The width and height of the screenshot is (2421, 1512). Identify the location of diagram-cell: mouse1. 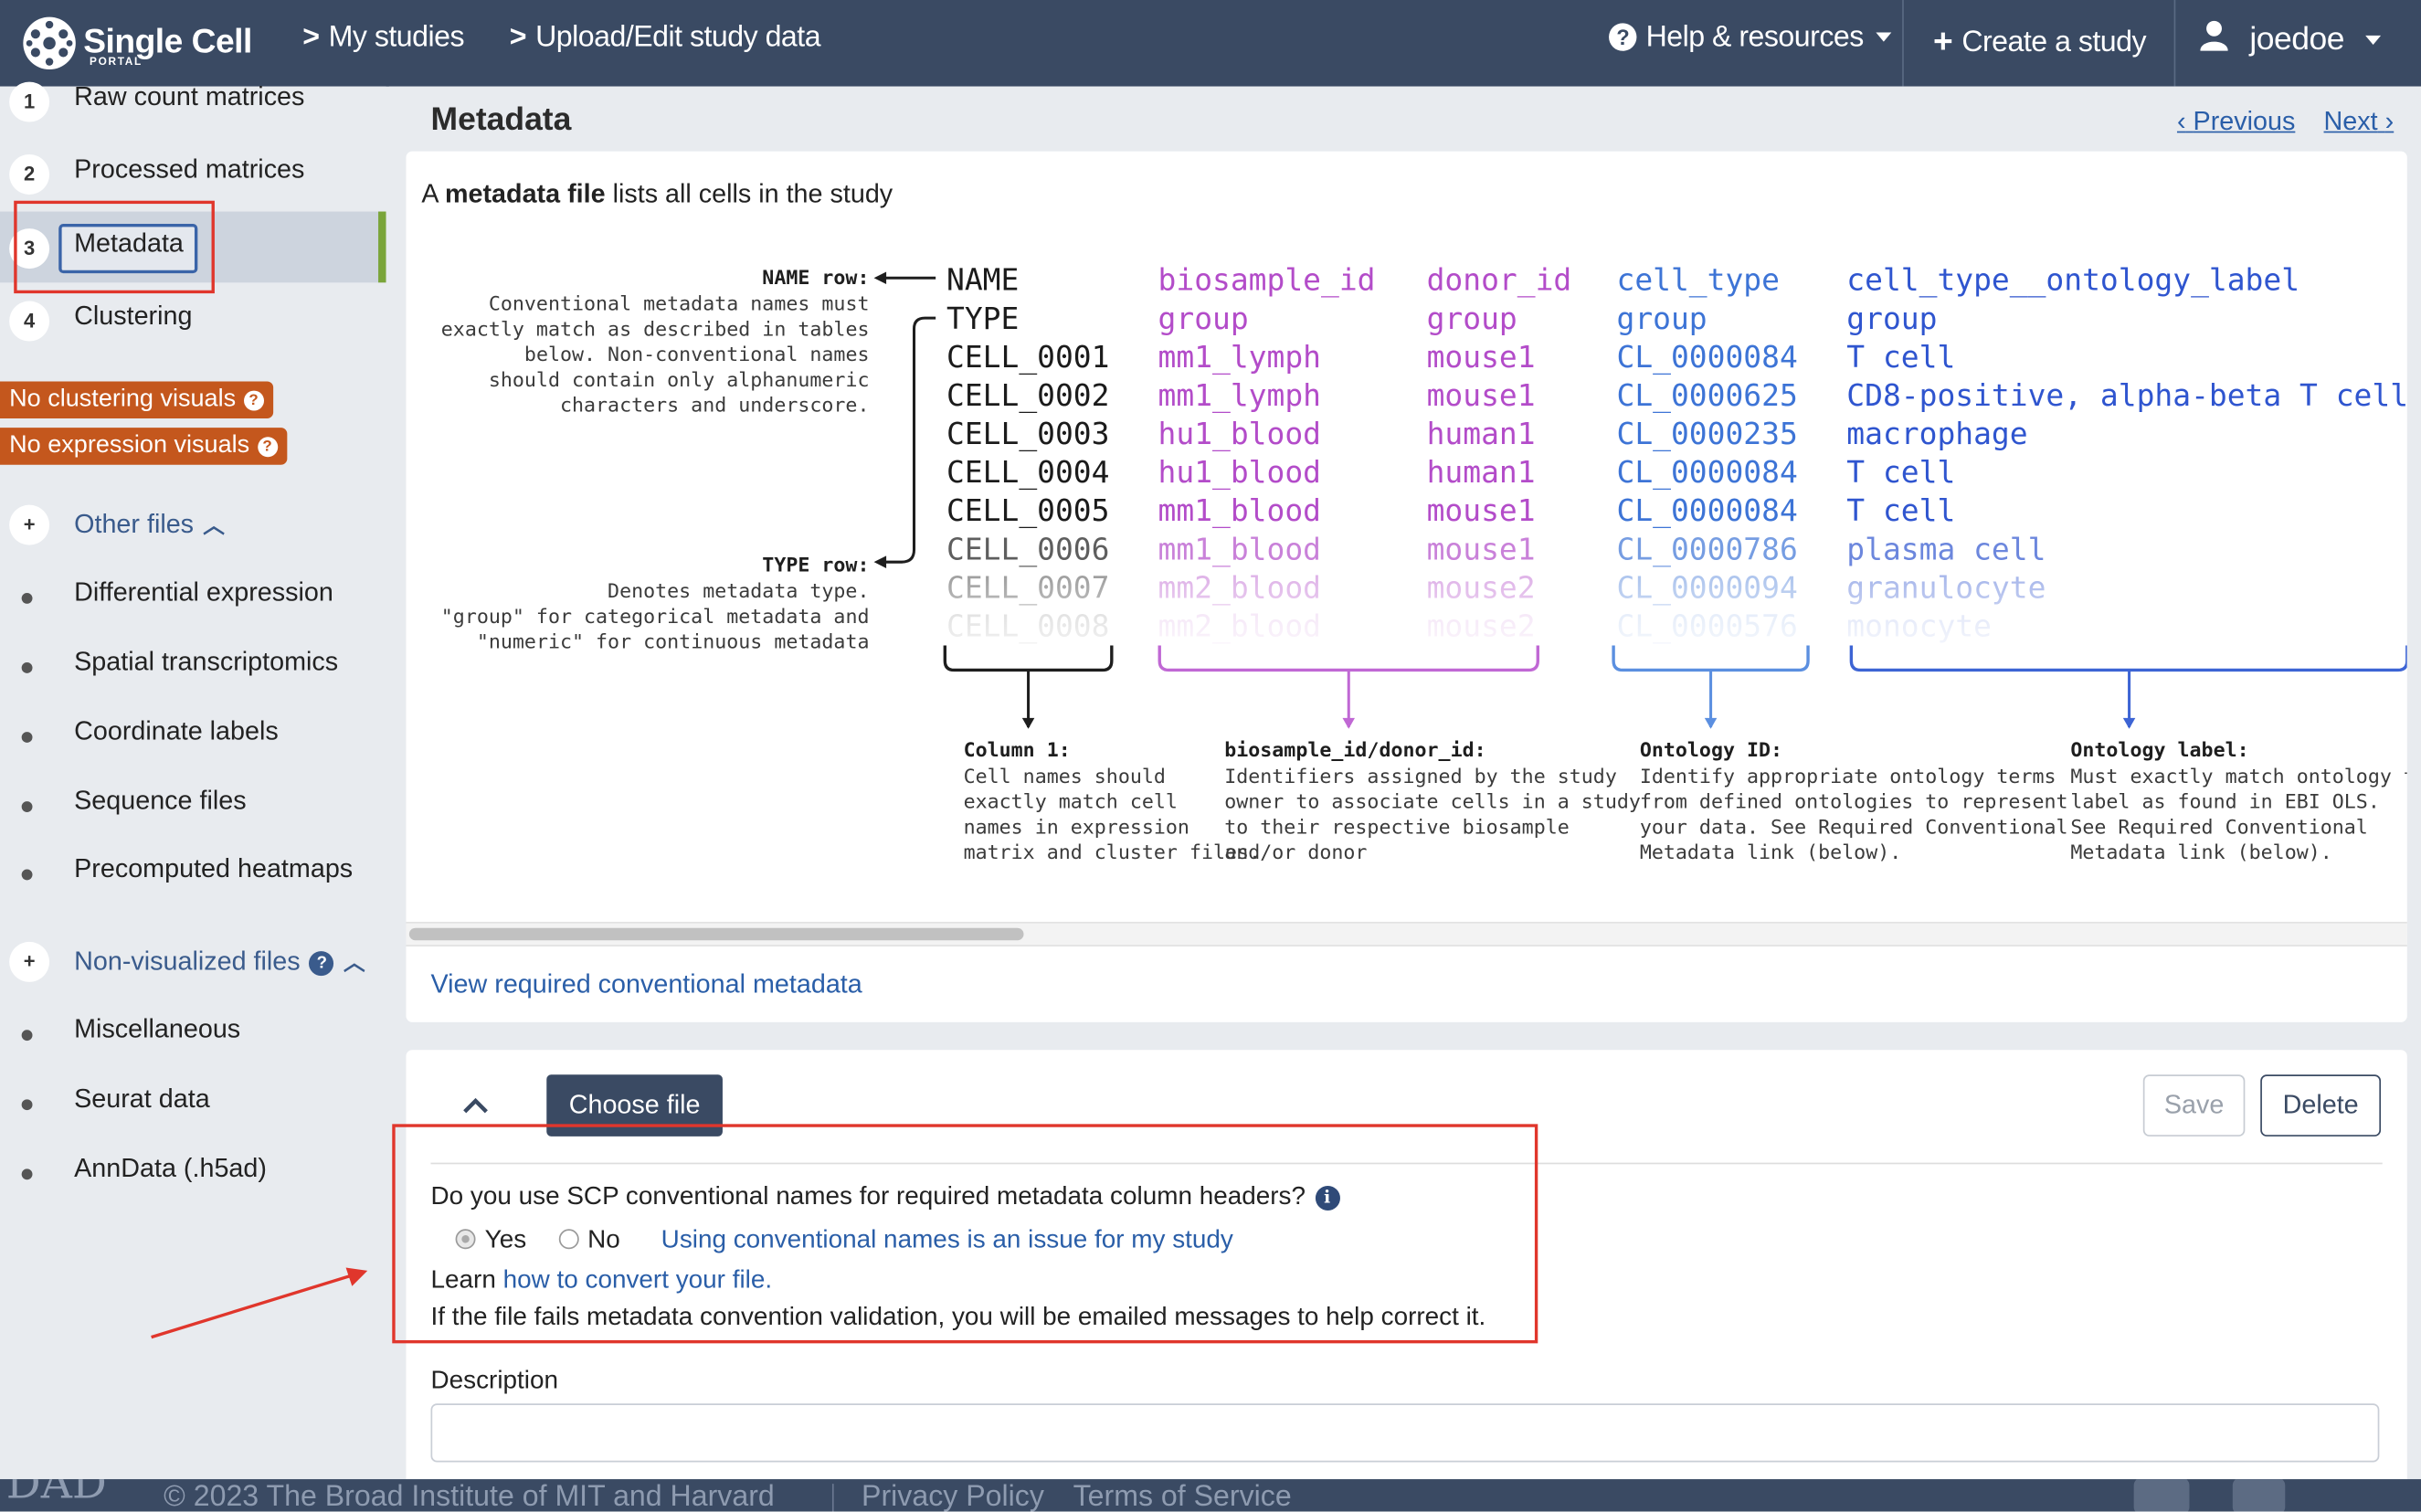
(1481, 357).